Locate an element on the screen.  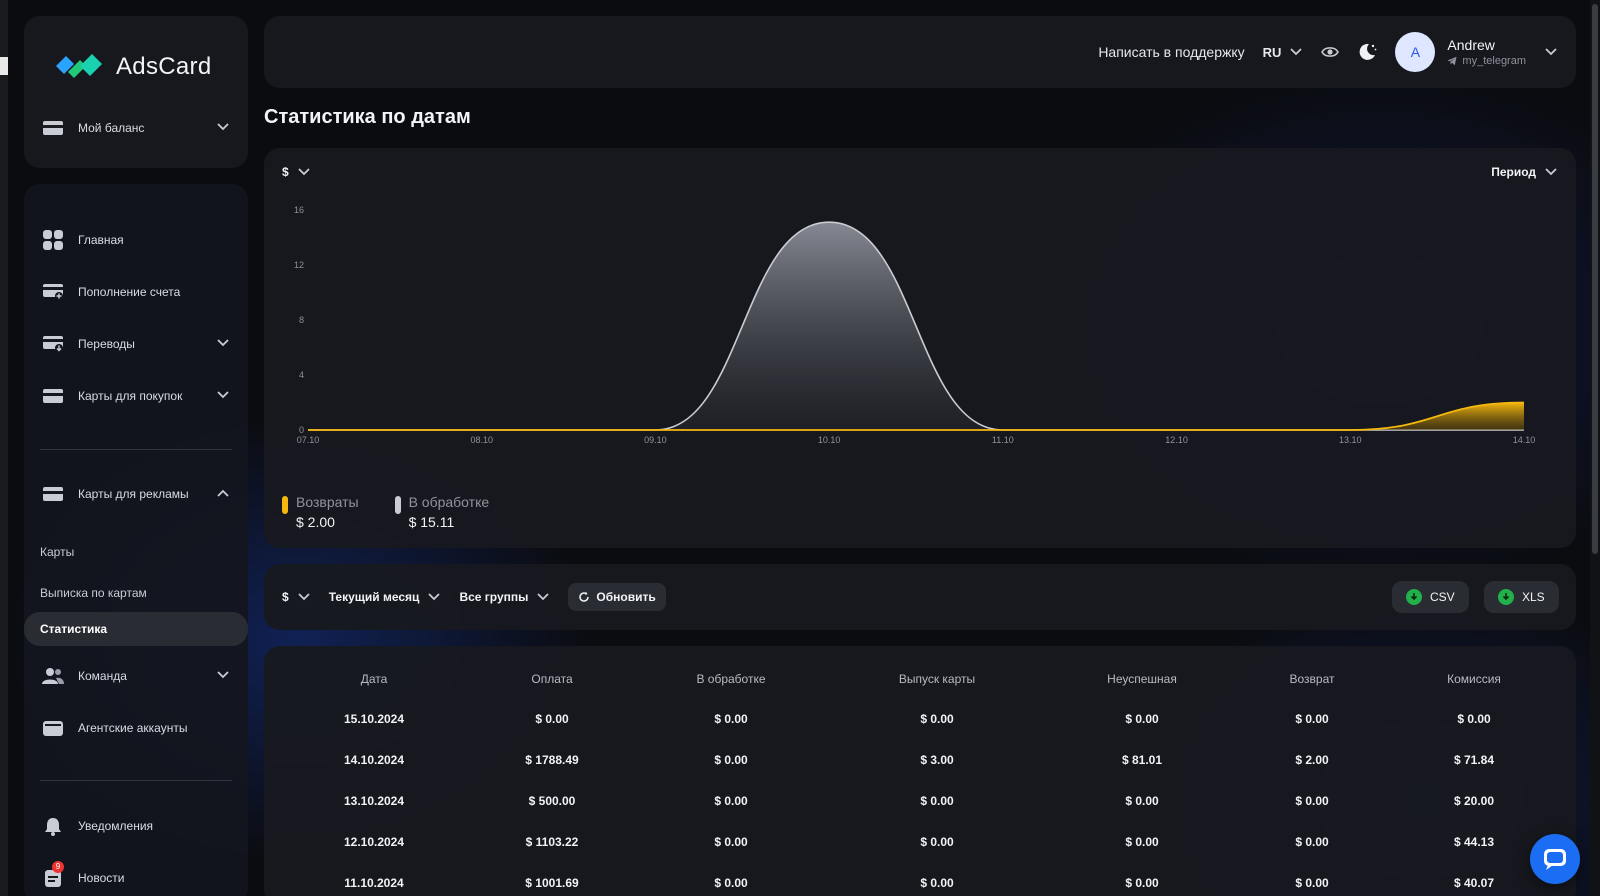
sidebar-subitem-statistics: Статистика is located at coordinates (136, 629).